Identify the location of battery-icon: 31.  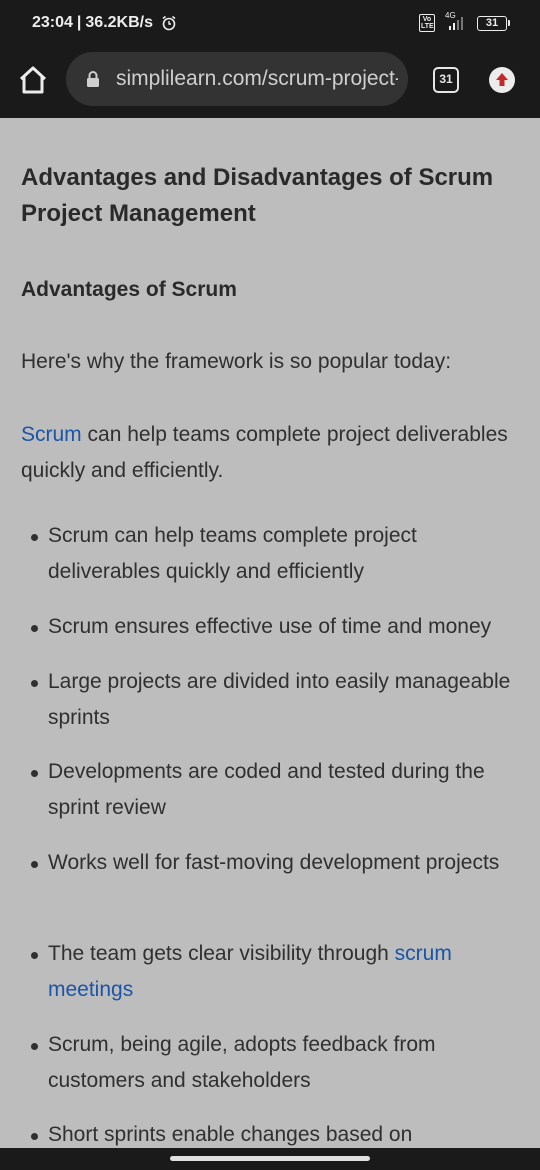
(493, 23).